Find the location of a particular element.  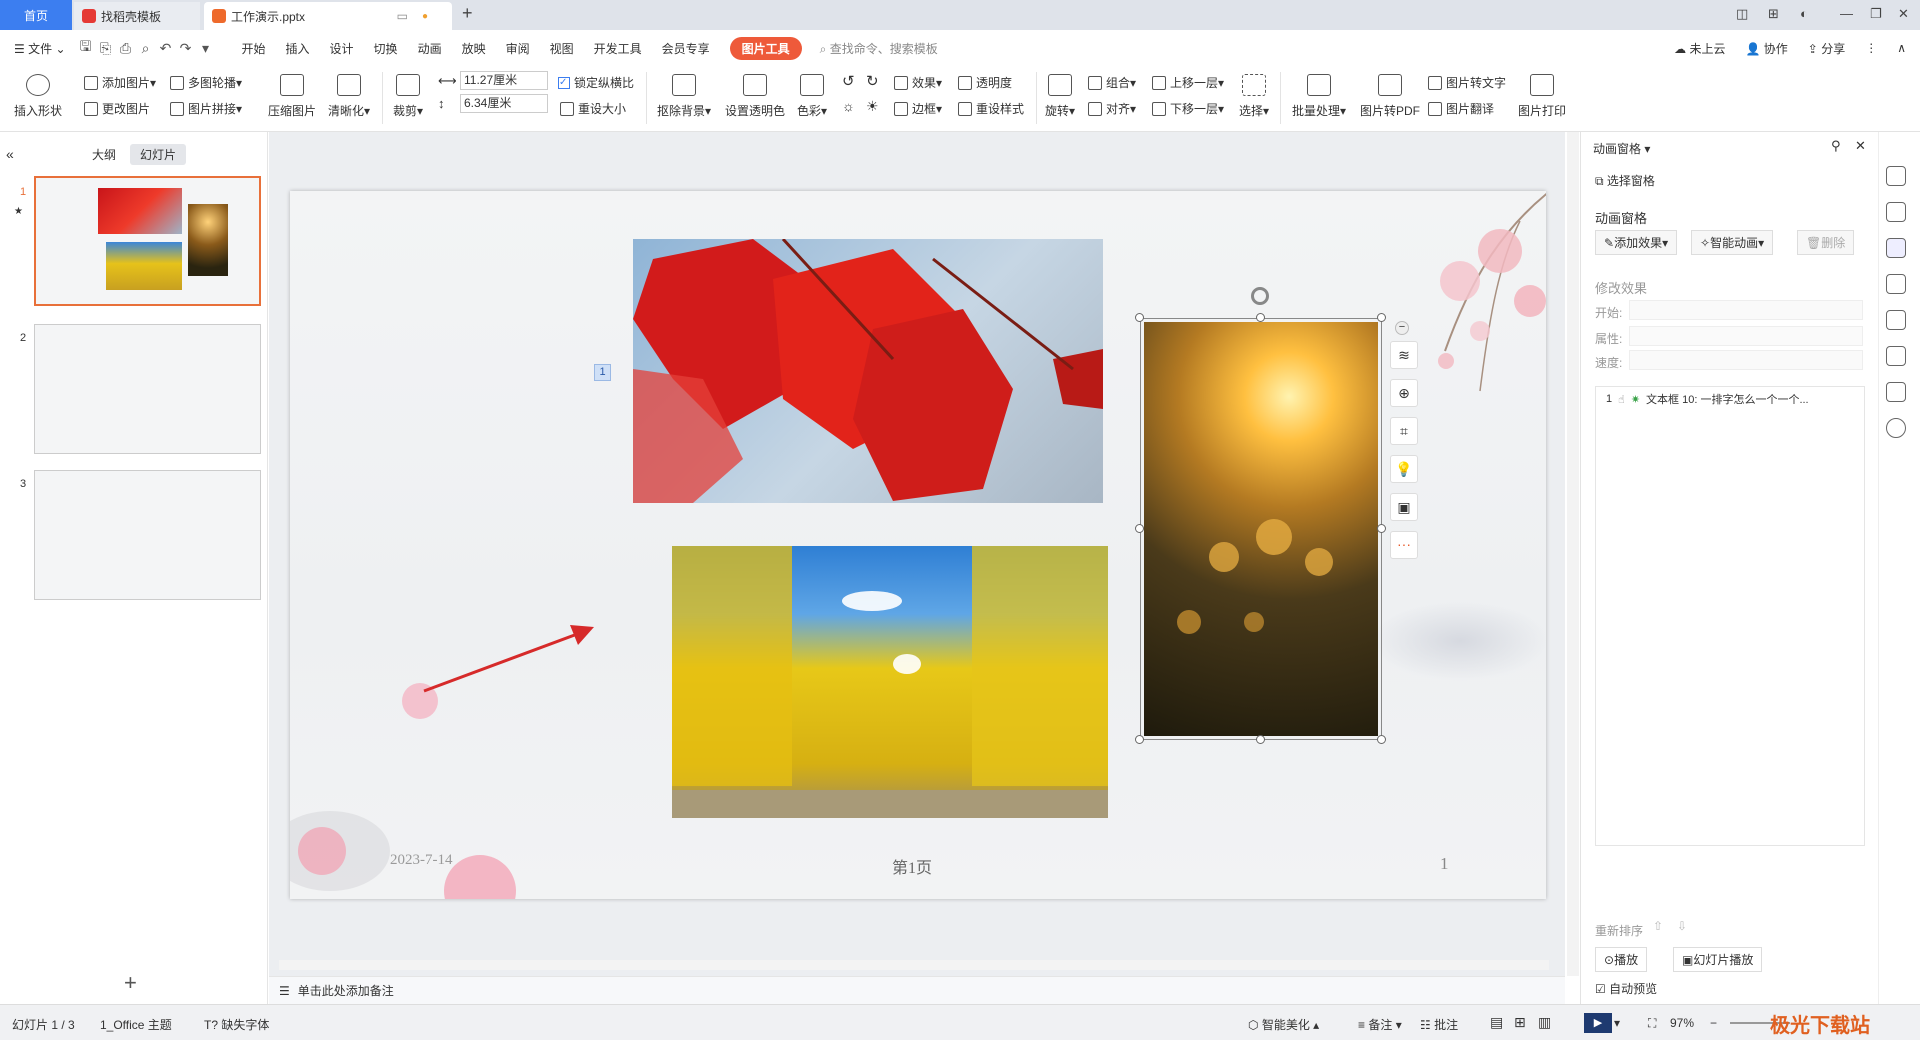

undo-icon: ↶ is located at coordinates (166, 48).